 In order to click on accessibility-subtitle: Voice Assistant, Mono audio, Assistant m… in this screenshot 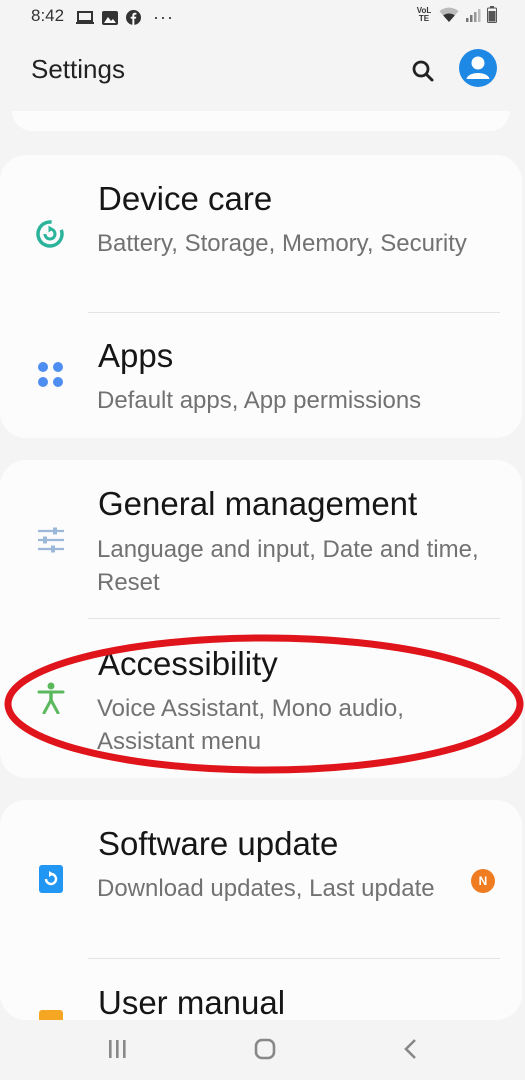, I will do `click(250, 725)`.